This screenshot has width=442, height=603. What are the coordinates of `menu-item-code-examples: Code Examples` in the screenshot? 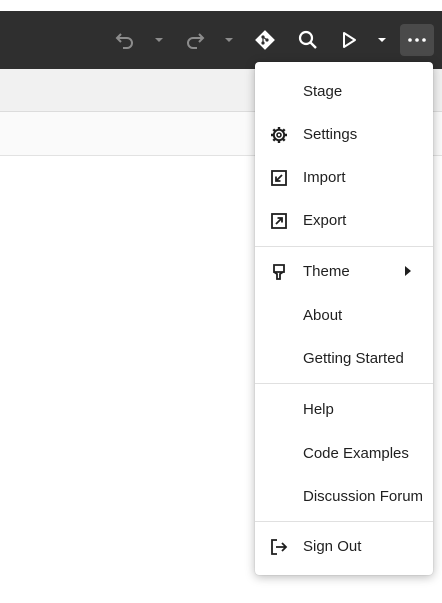 It's located at (344, 453).